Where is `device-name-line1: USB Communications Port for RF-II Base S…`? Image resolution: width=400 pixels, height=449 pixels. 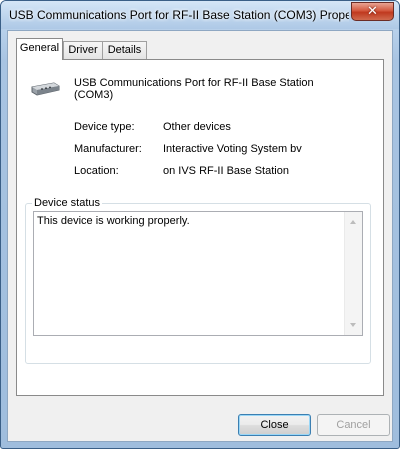
device-name-line1: USB Communications Port for RF-II Base S… is located at coordinates (194, 83).